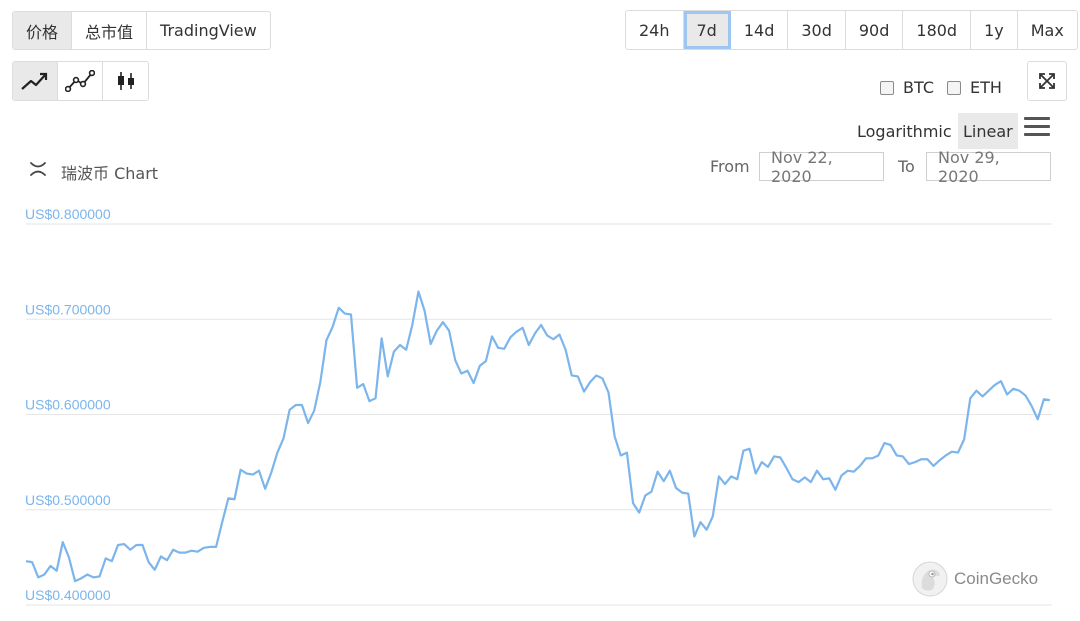 The height and width of the screenshot is (621, 1080). I want to click on scale-linear: Linear, so click(988, 131).